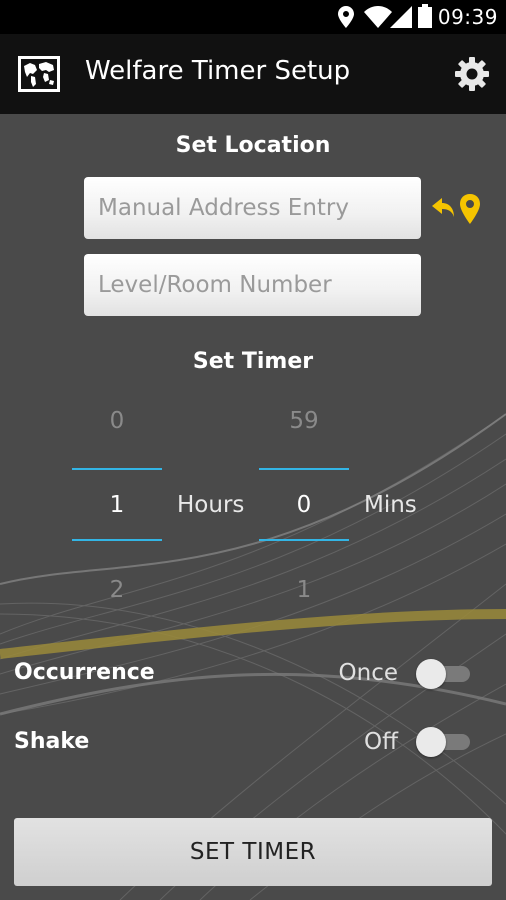 The image size is (506, 900). What do you see at coordinates (253, 17) in the screenshot?
I see `status-bar: 09:39` at bounding box center [253, 17].